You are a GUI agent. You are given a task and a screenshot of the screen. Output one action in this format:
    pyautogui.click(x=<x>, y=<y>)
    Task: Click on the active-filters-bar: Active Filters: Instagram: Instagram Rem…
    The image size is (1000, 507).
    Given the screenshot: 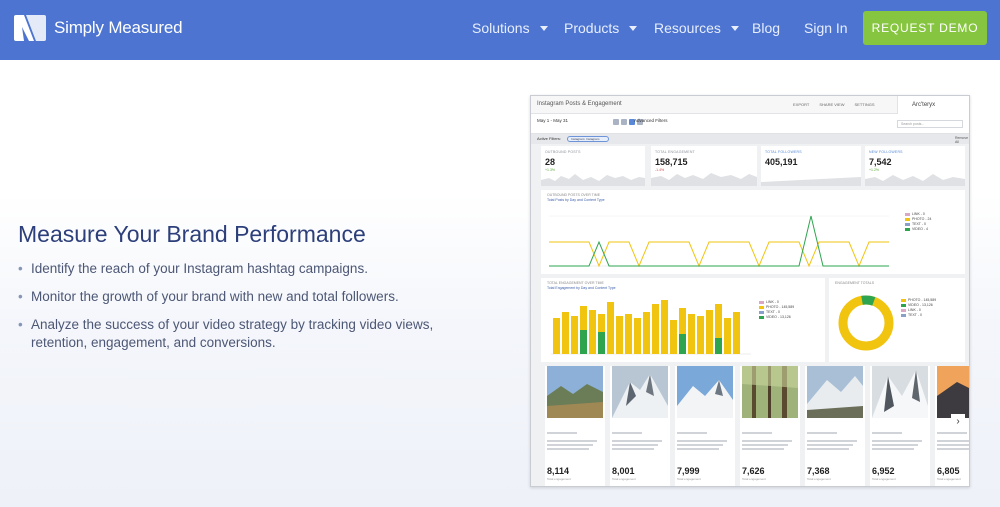 What is the action you would take?
    pyautogui.click(x=750, y=139)
    